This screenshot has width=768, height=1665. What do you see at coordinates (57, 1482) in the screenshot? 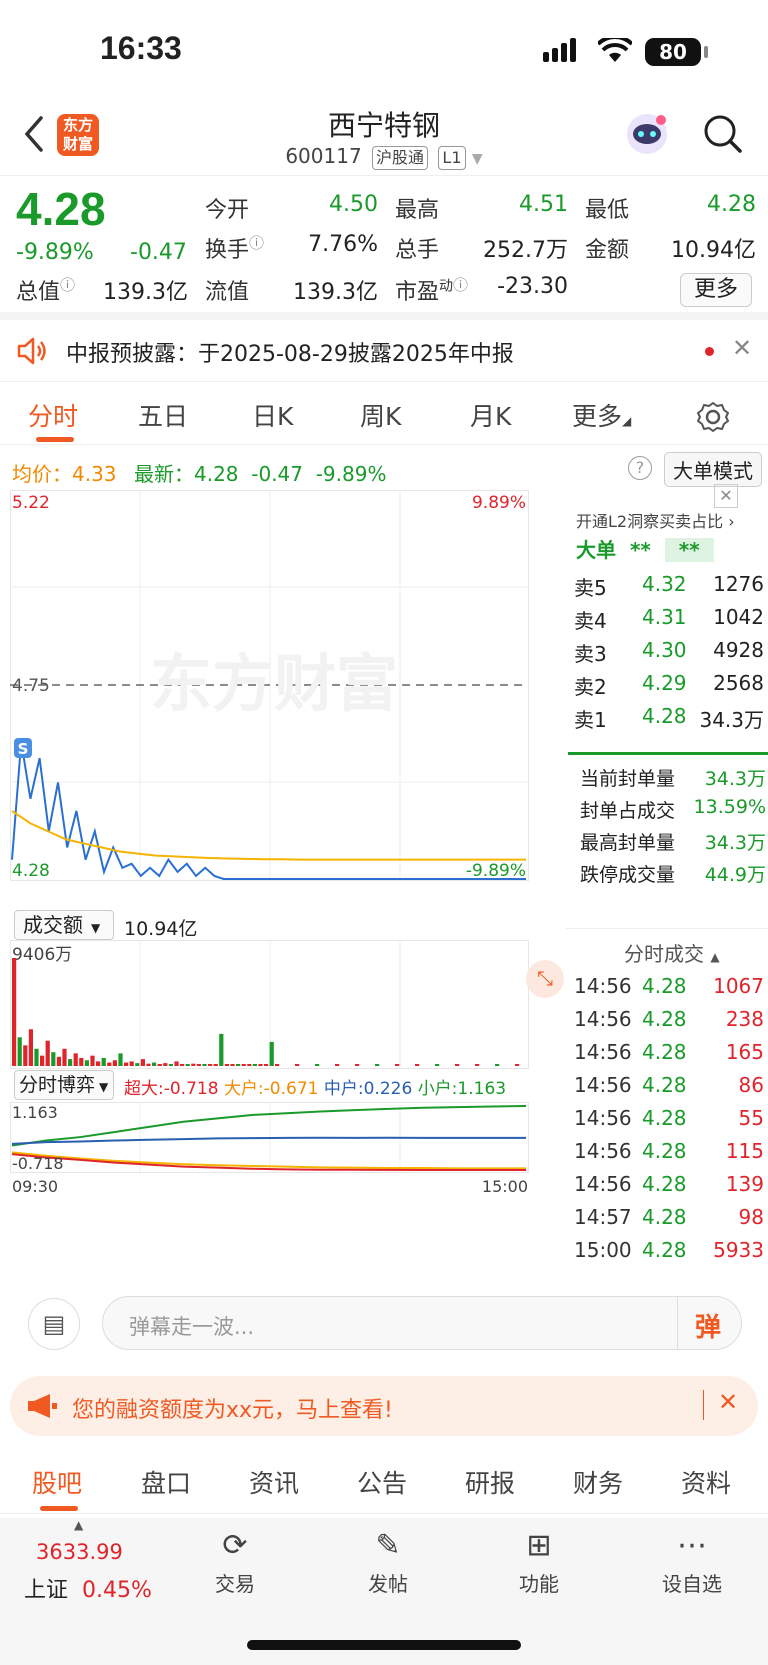
I see `tab-forum: 股吧` at bounding box center [57, 1482].